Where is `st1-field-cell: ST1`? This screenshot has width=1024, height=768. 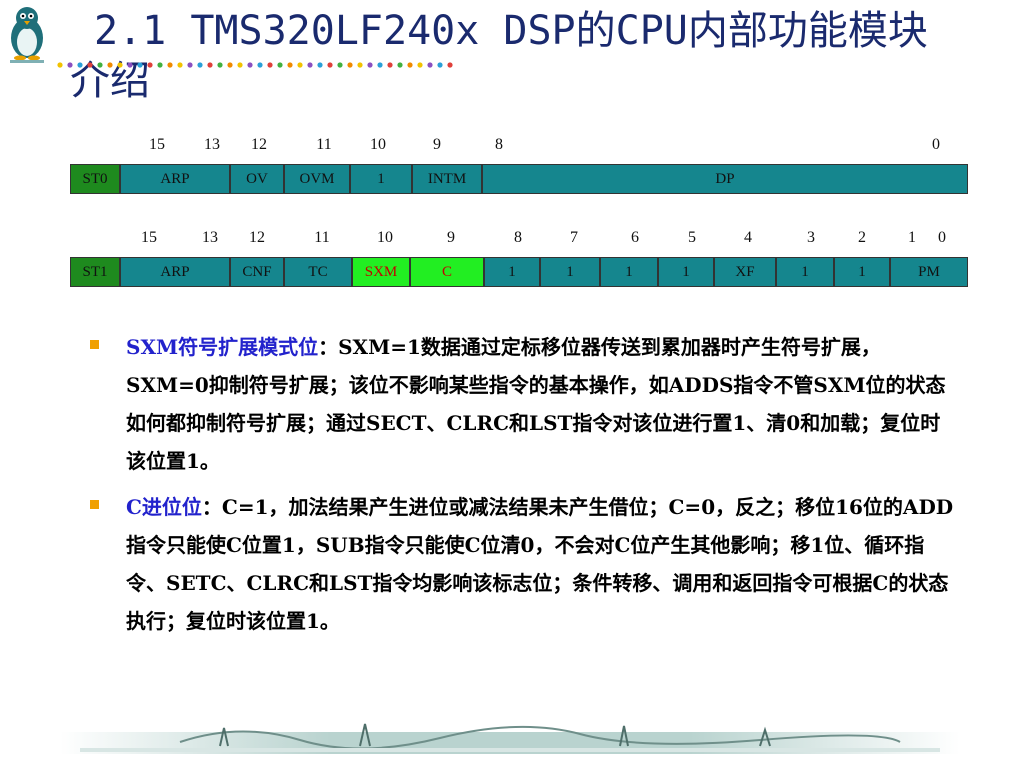
st1-field-cell: ST1 is located at coordinates (95, 272).